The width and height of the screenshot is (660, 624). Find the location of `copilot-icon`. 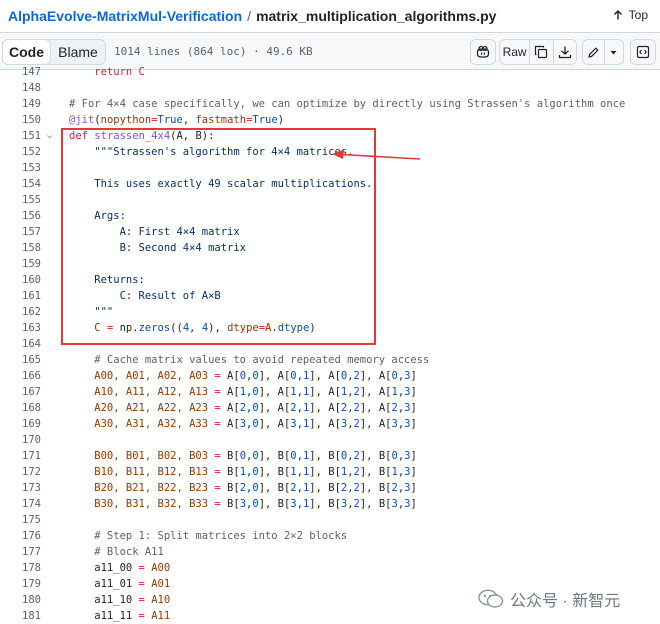

copilot-icon is located at coordinates (483, 51).